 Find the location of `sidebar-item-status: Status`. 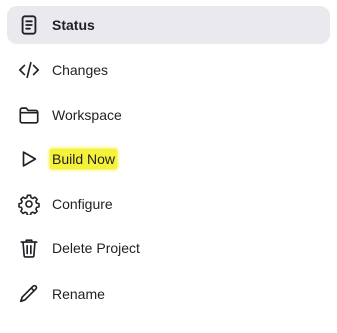

sidebar-item-status: Status is located at coordinates (168, 25).